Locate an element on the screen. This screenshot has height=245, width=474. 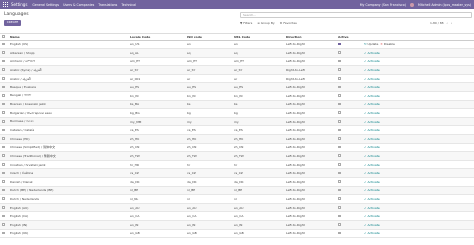
avatar is located at coordinates (411, 4).